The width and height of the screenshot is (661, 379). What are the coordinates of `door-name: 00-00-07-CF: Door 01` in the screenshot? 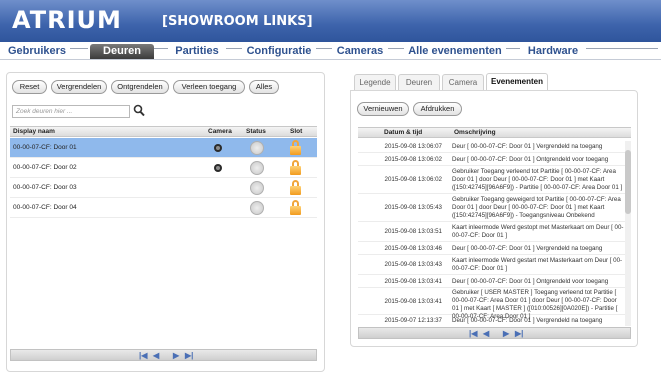 It's located at (45, 147).